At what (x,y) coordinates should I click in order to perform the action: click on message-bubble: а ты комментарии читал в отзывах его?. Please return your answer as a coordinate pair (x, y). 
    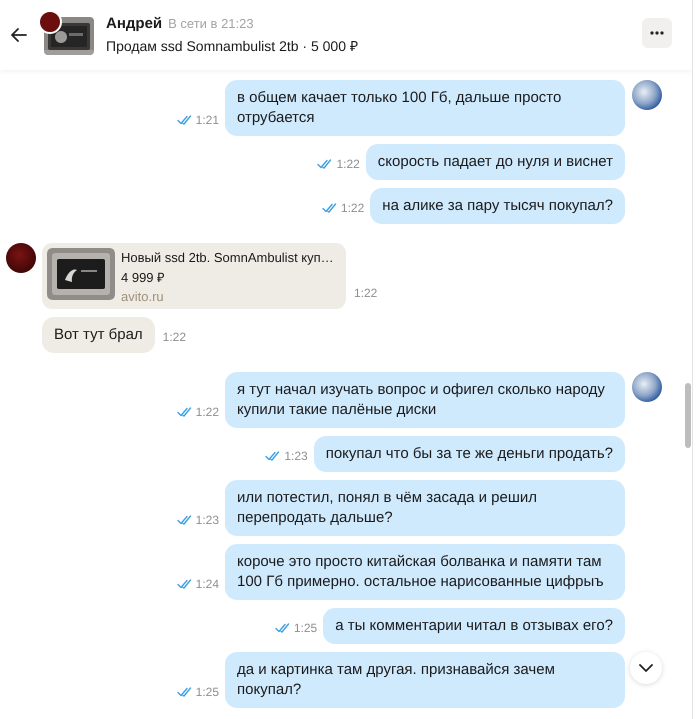
    Looking at the image, I should click on (474, 626).